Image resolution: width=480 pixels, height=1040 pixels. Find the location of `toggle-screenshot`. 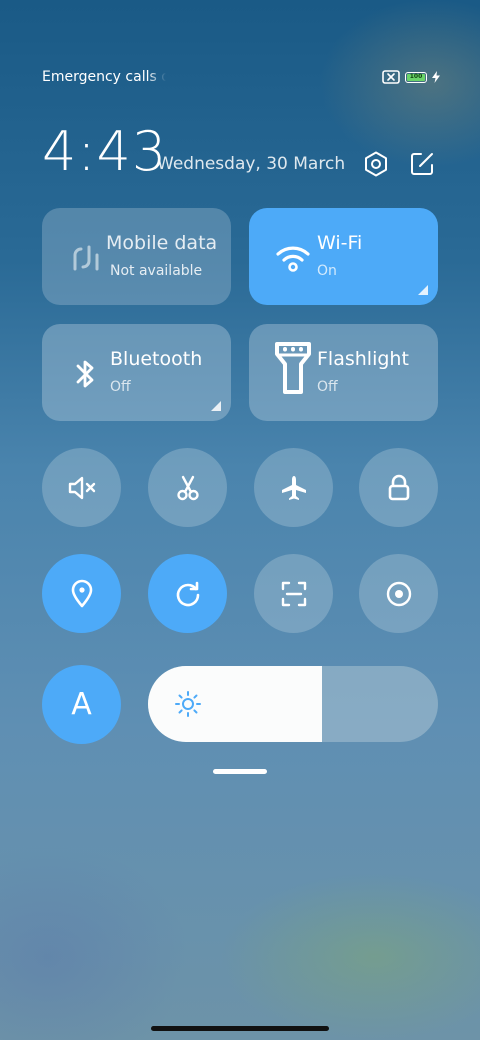

toggle-screenshot is located at coordinates (187, 487).